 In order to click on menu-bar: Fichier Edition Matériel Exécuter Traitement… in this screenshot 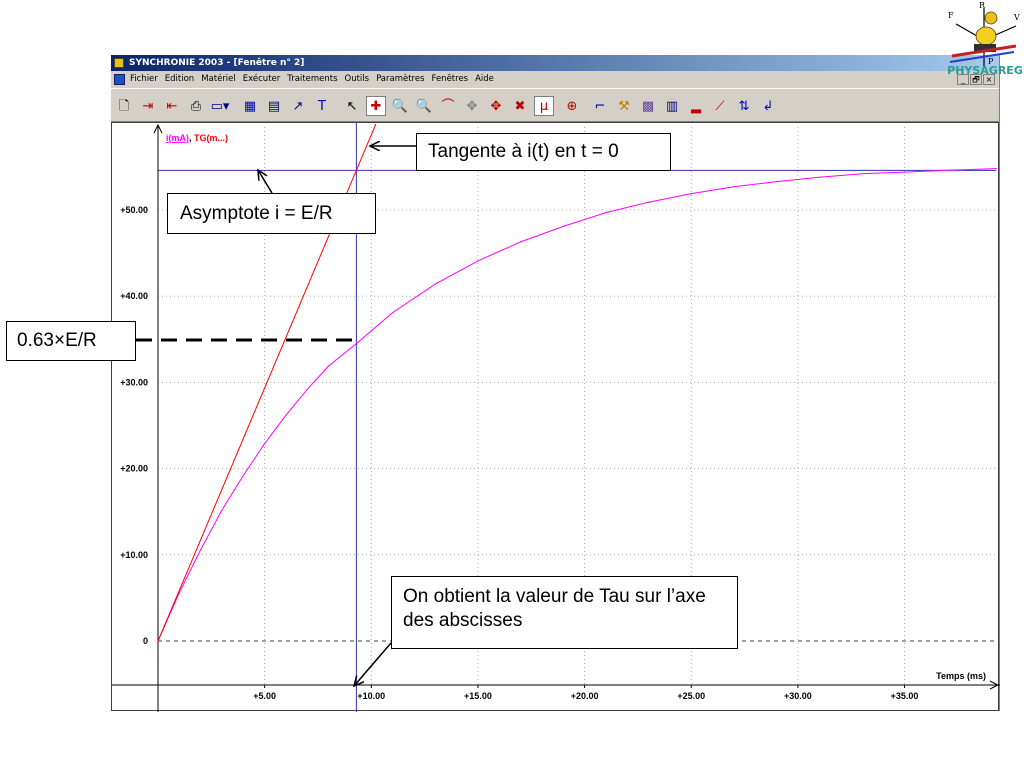, I will do `click(555, 79)`.